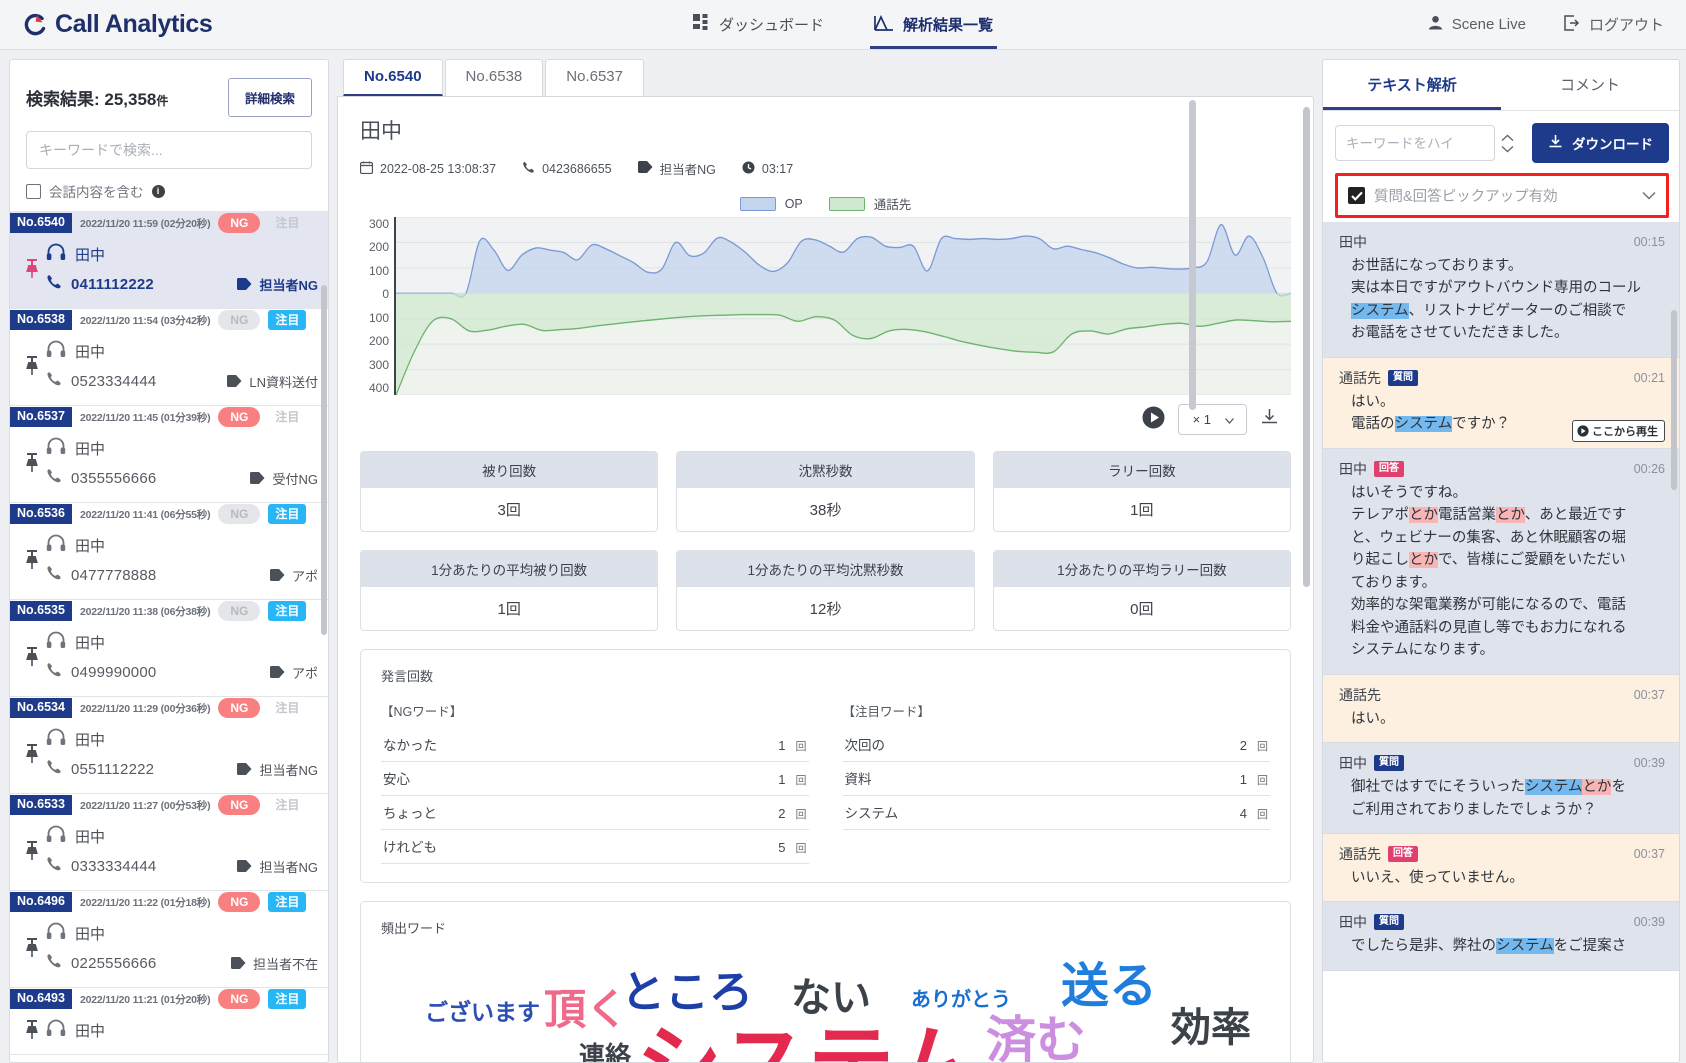  Describe the element at coordinates (687, 993) in the screenshot. I see `cloud-word-2: ところ` at that location.